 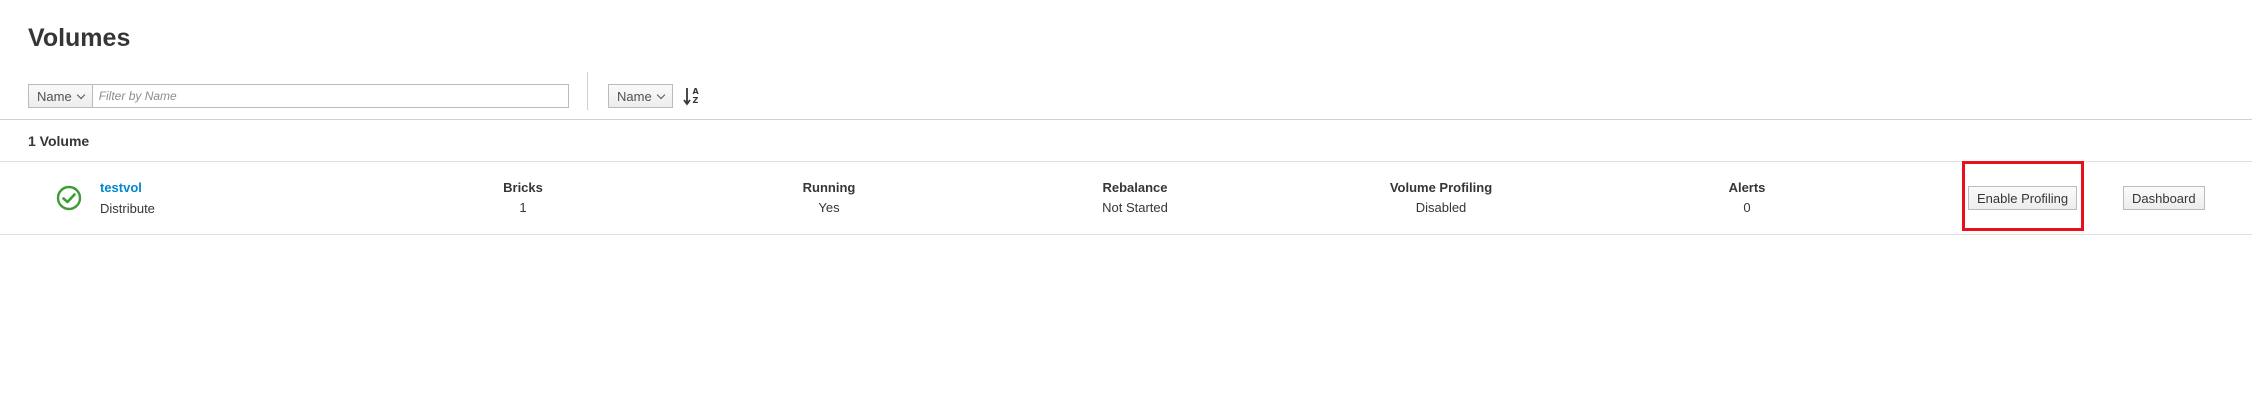 I want to click on sort-controls: Name A Z, so click(x=654, y=96).